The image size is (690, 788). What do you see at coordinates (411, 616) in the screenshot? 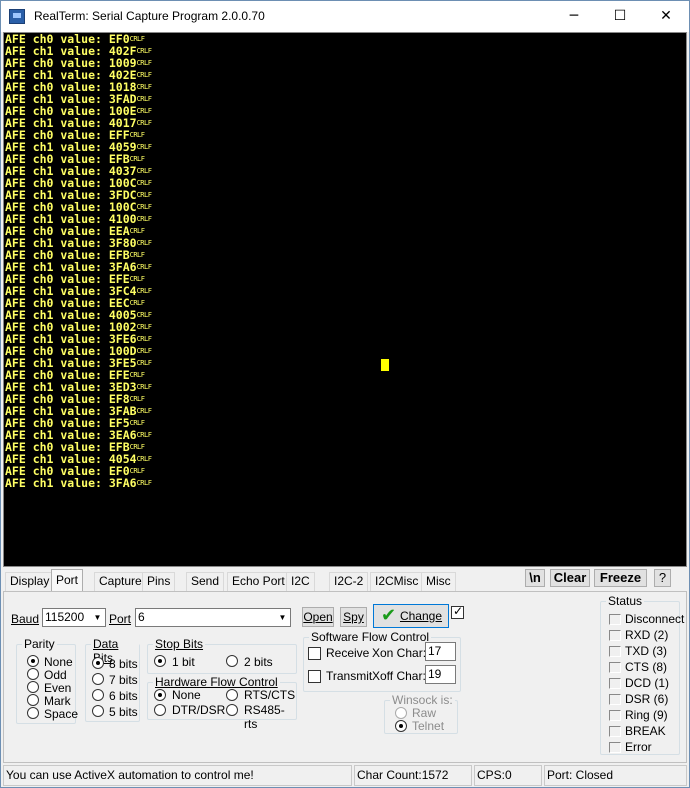
I see `change-button: ✔ Change` at bounding box center [411, 616].